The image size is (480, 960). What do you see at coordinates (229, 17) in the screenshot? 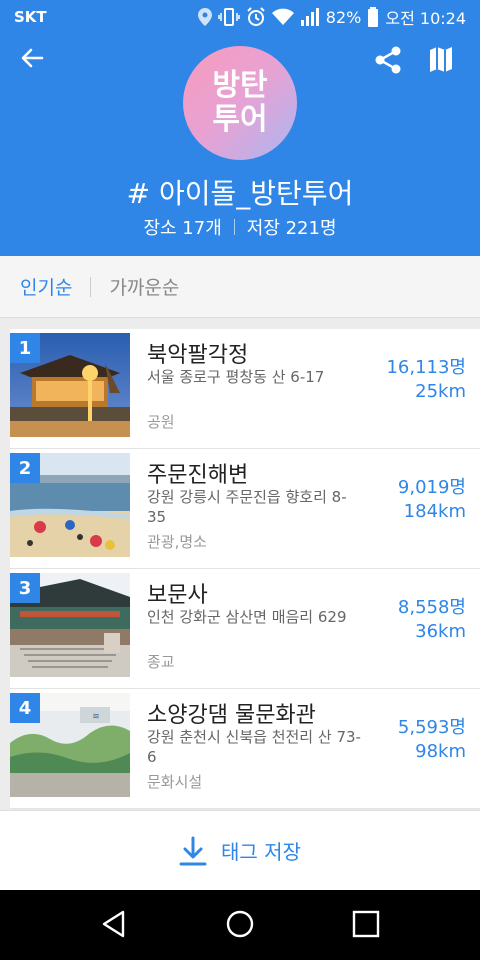
I see `vibrate-icon` at bounding box center [229, 17].